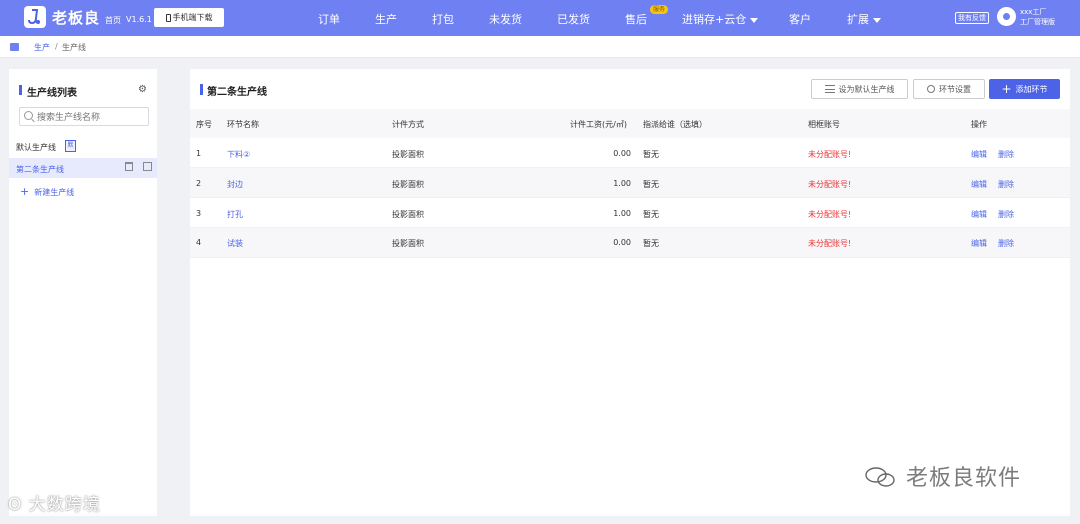 The height and width of the screenshot is (524, 1080). What do you see at coordinates (386, 19) in the screenshot?
I see `nav-production: 生产` at bounding box center [386, 19].